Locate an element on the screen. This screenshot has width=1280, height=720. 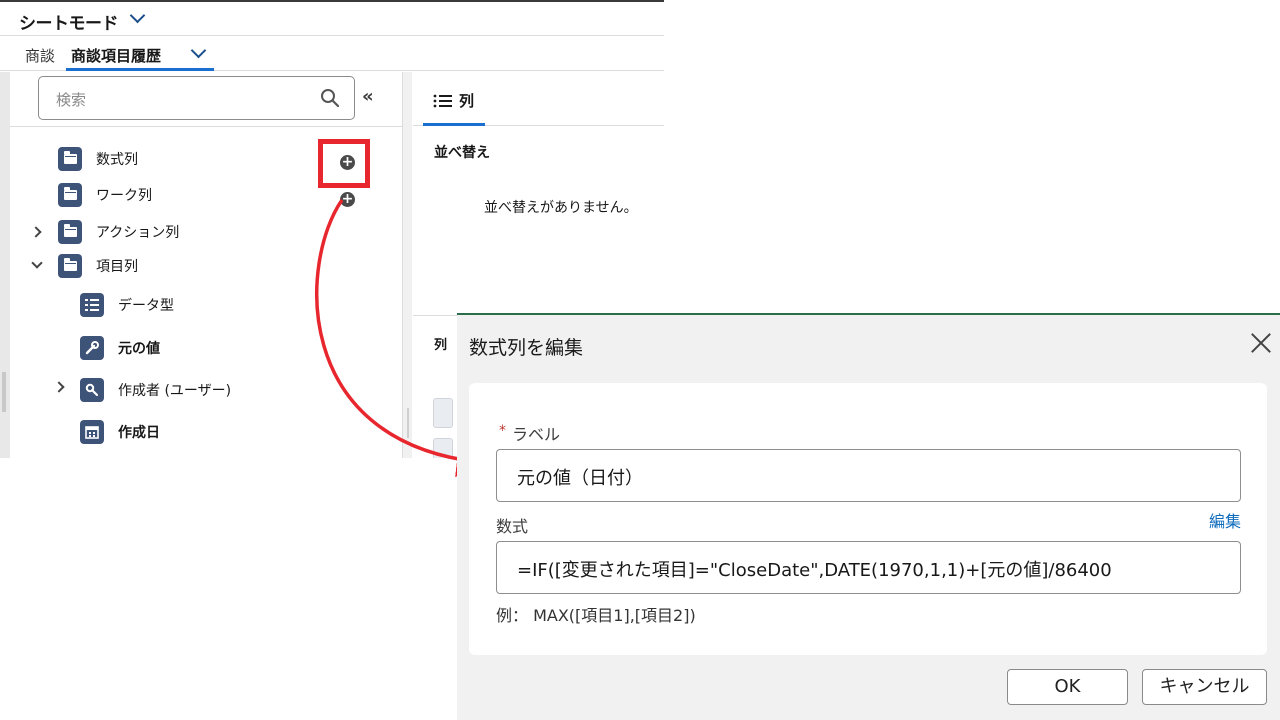
search-placeholder: 検索 is located at coordinates (71, 100).